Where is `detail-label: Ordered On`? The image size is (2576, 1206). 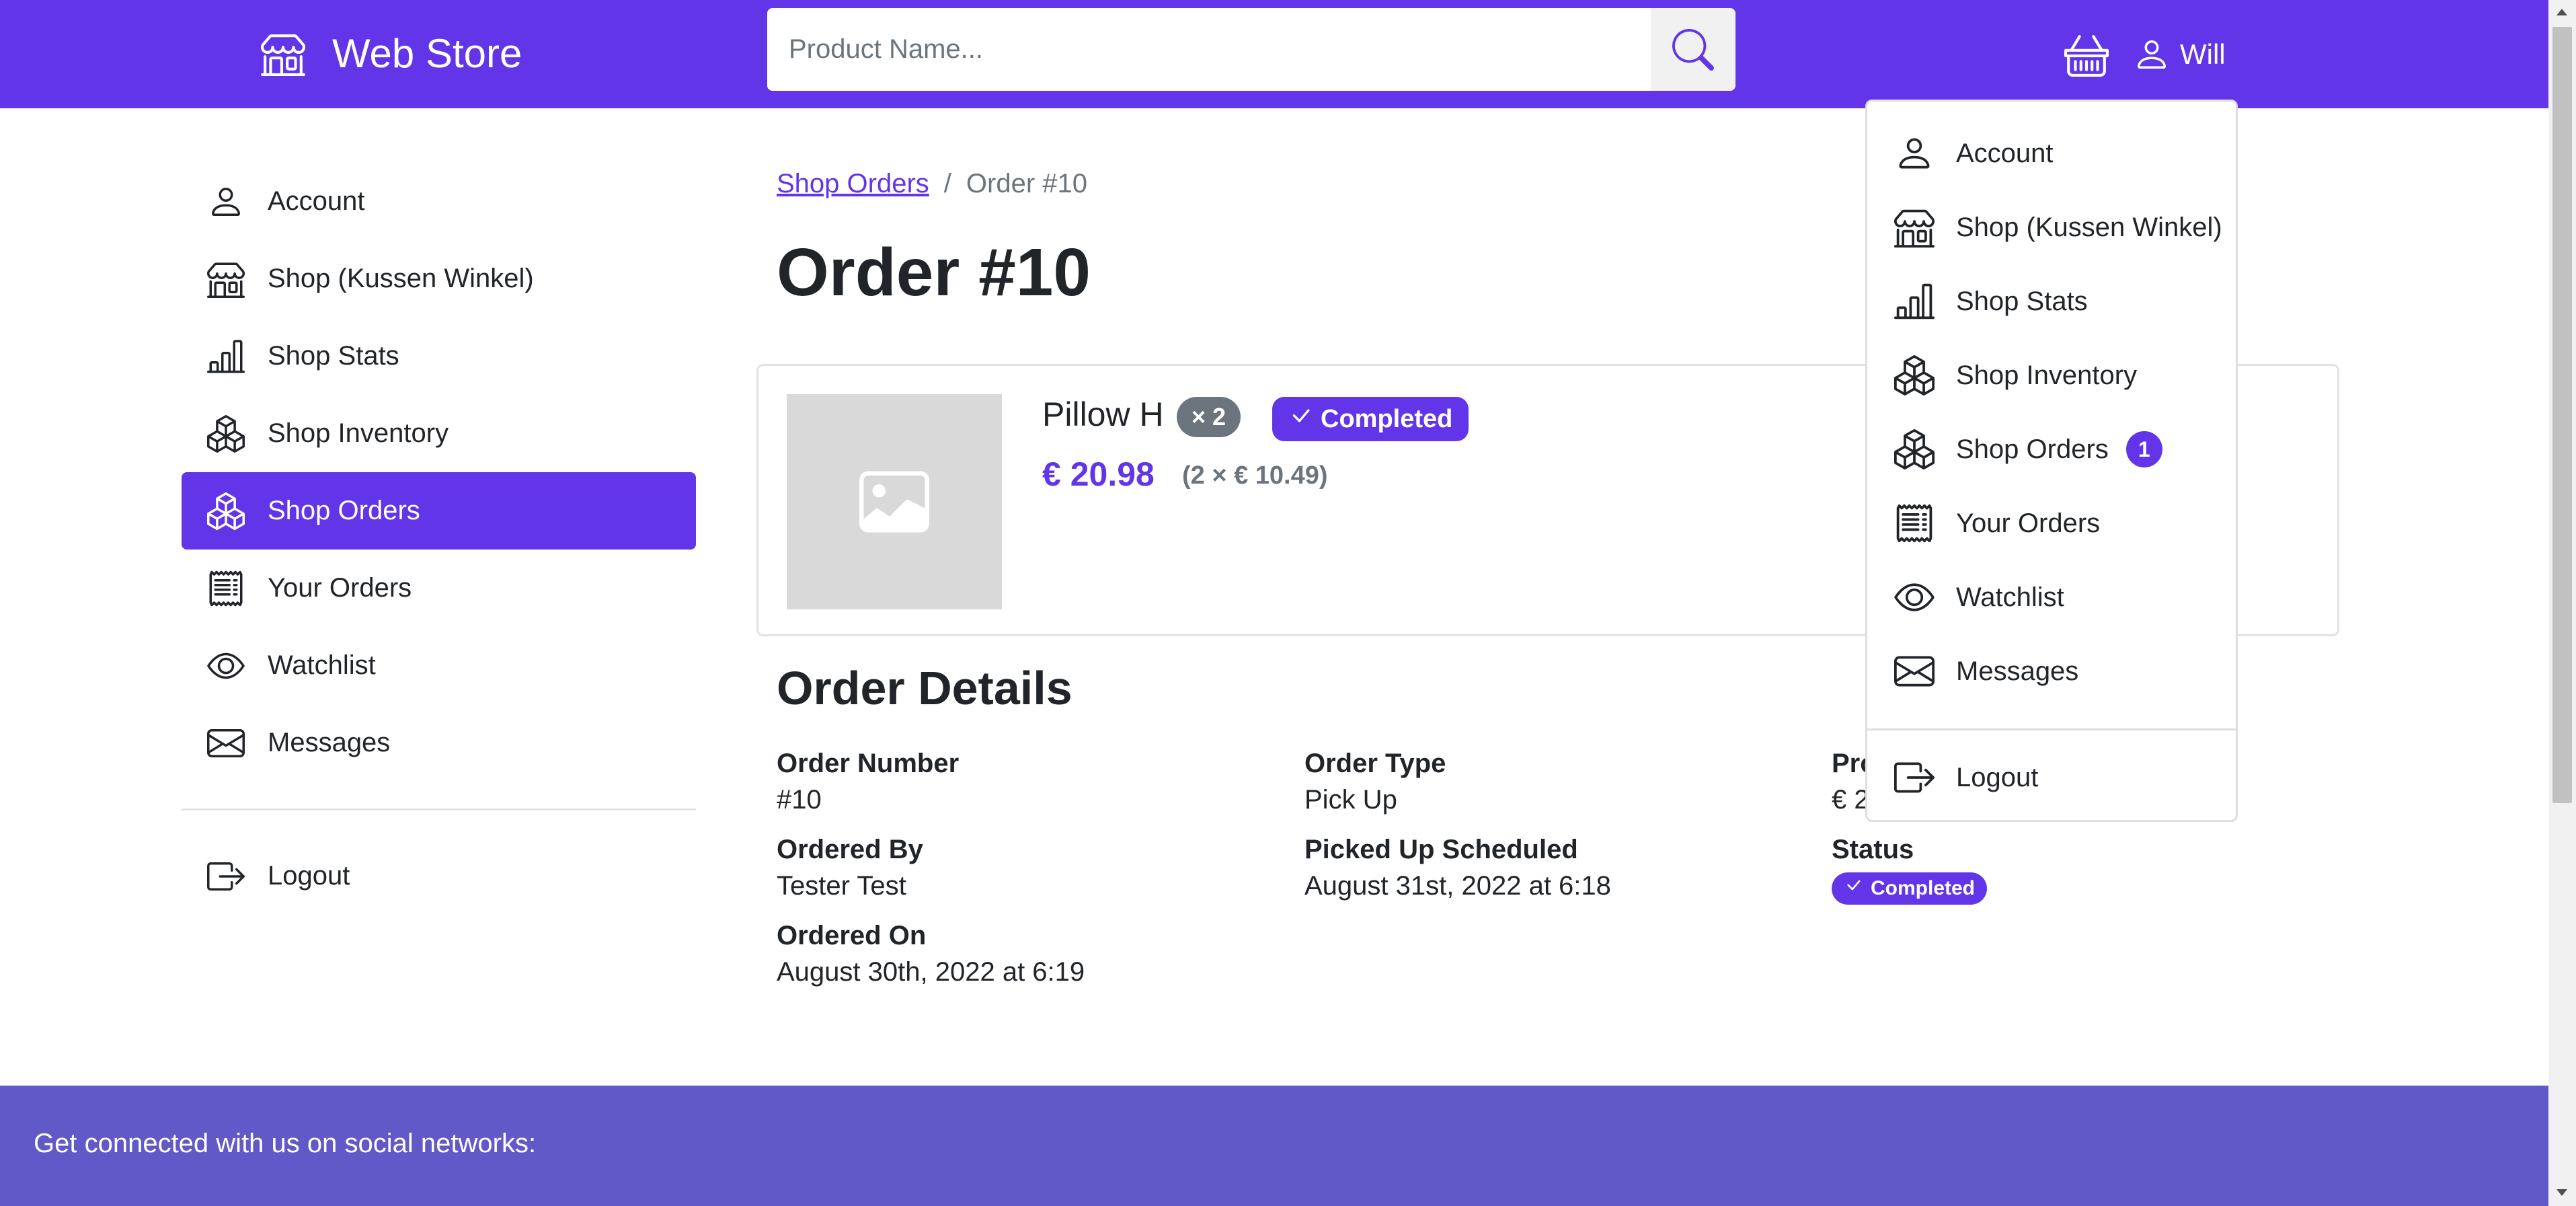 detail-label: Ordered On is located at coordinates (852, 936).